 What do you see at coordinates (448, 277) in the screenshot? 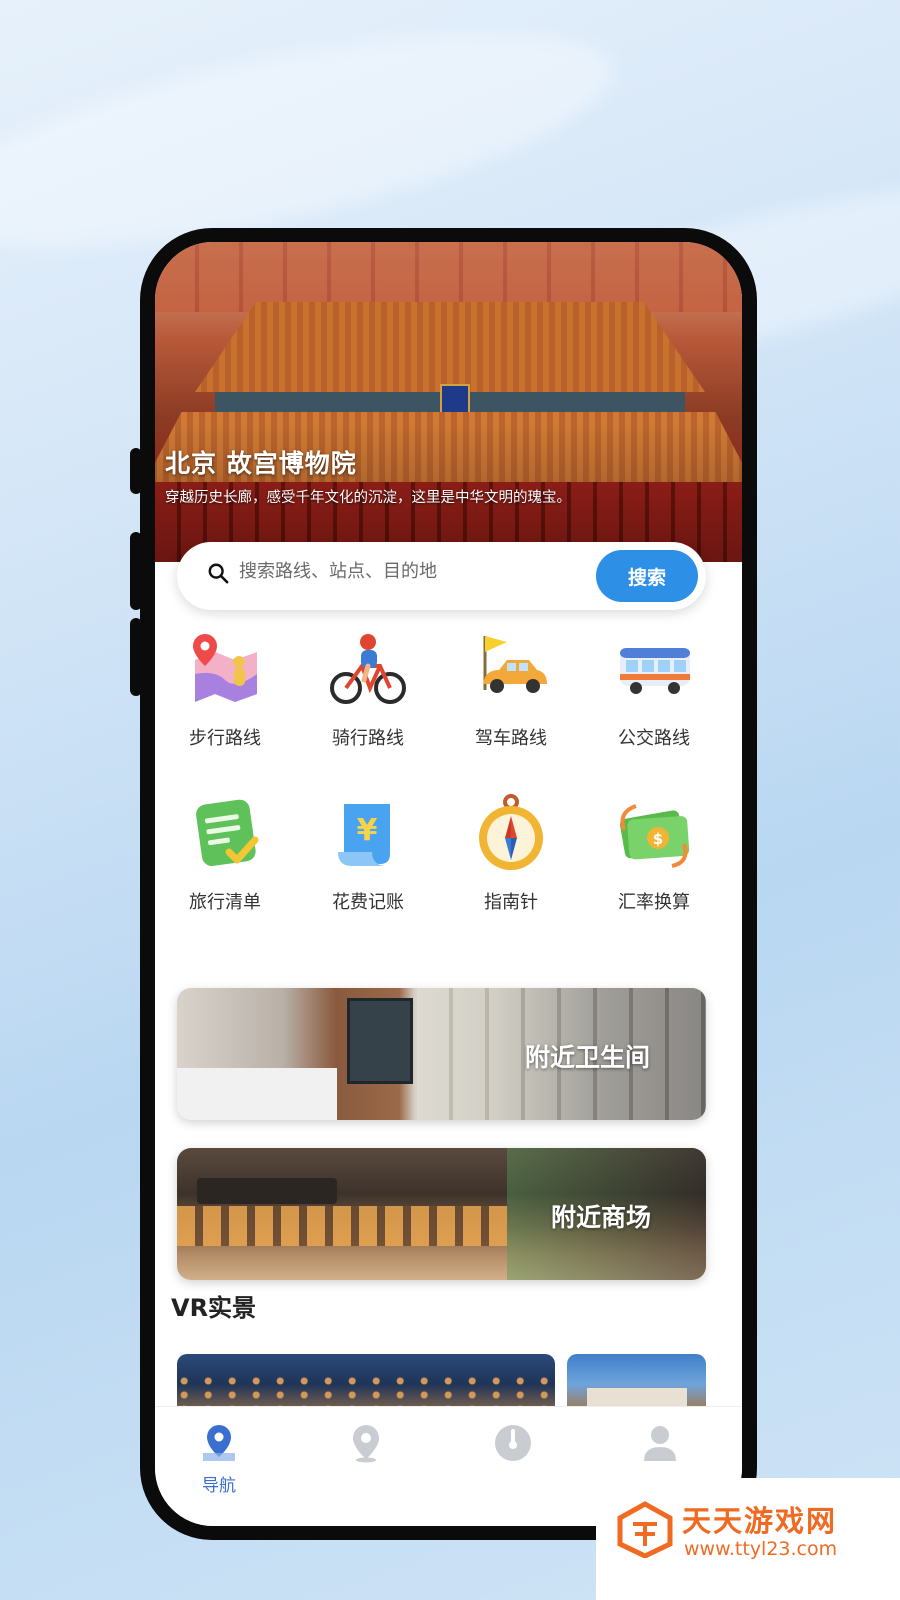
I see `hero-background-buildings` at bounding box center [448, 277].